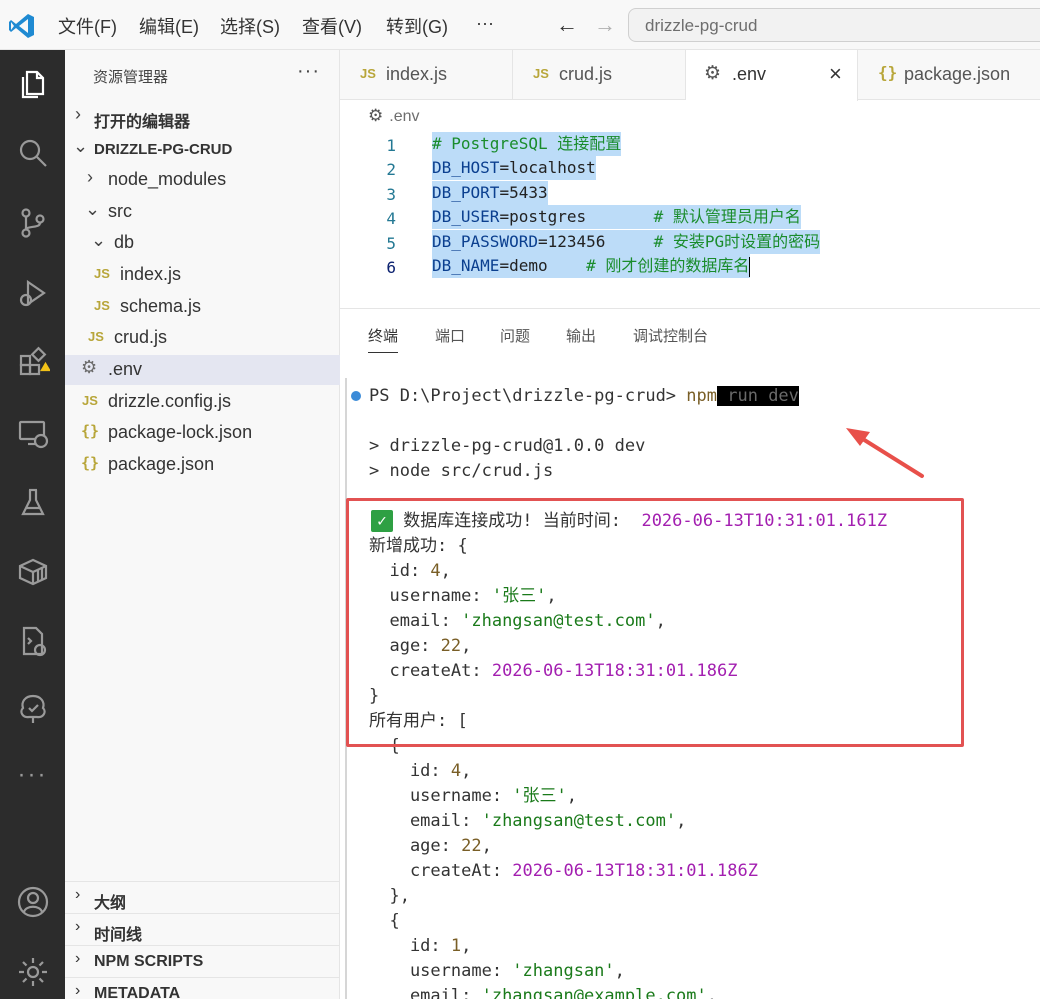 The height and width of the screenshot is (999, 1040). I want to click on remote-explorer-icon, so click(32, 433).